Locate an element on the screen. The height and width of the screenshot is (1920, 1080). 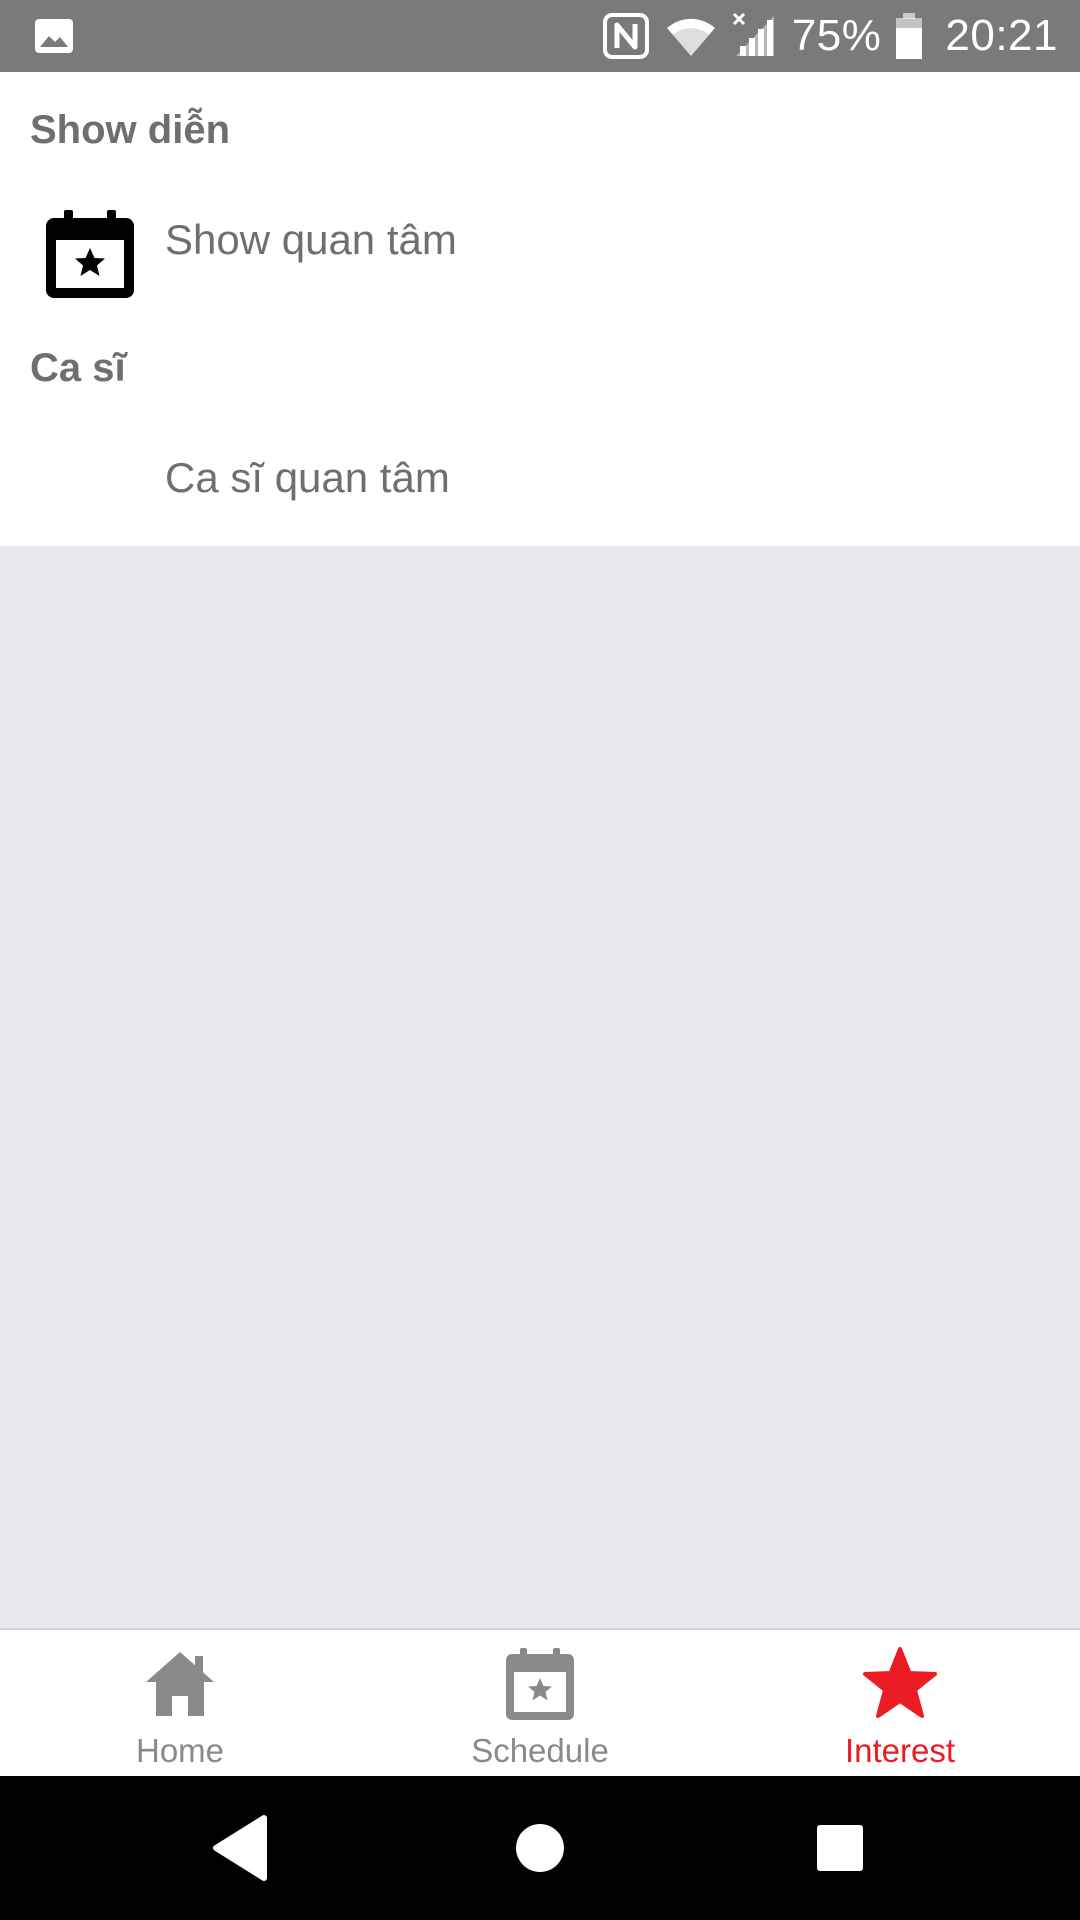
list-item-label: Show quan tâm is located at coordinates (311, 239).